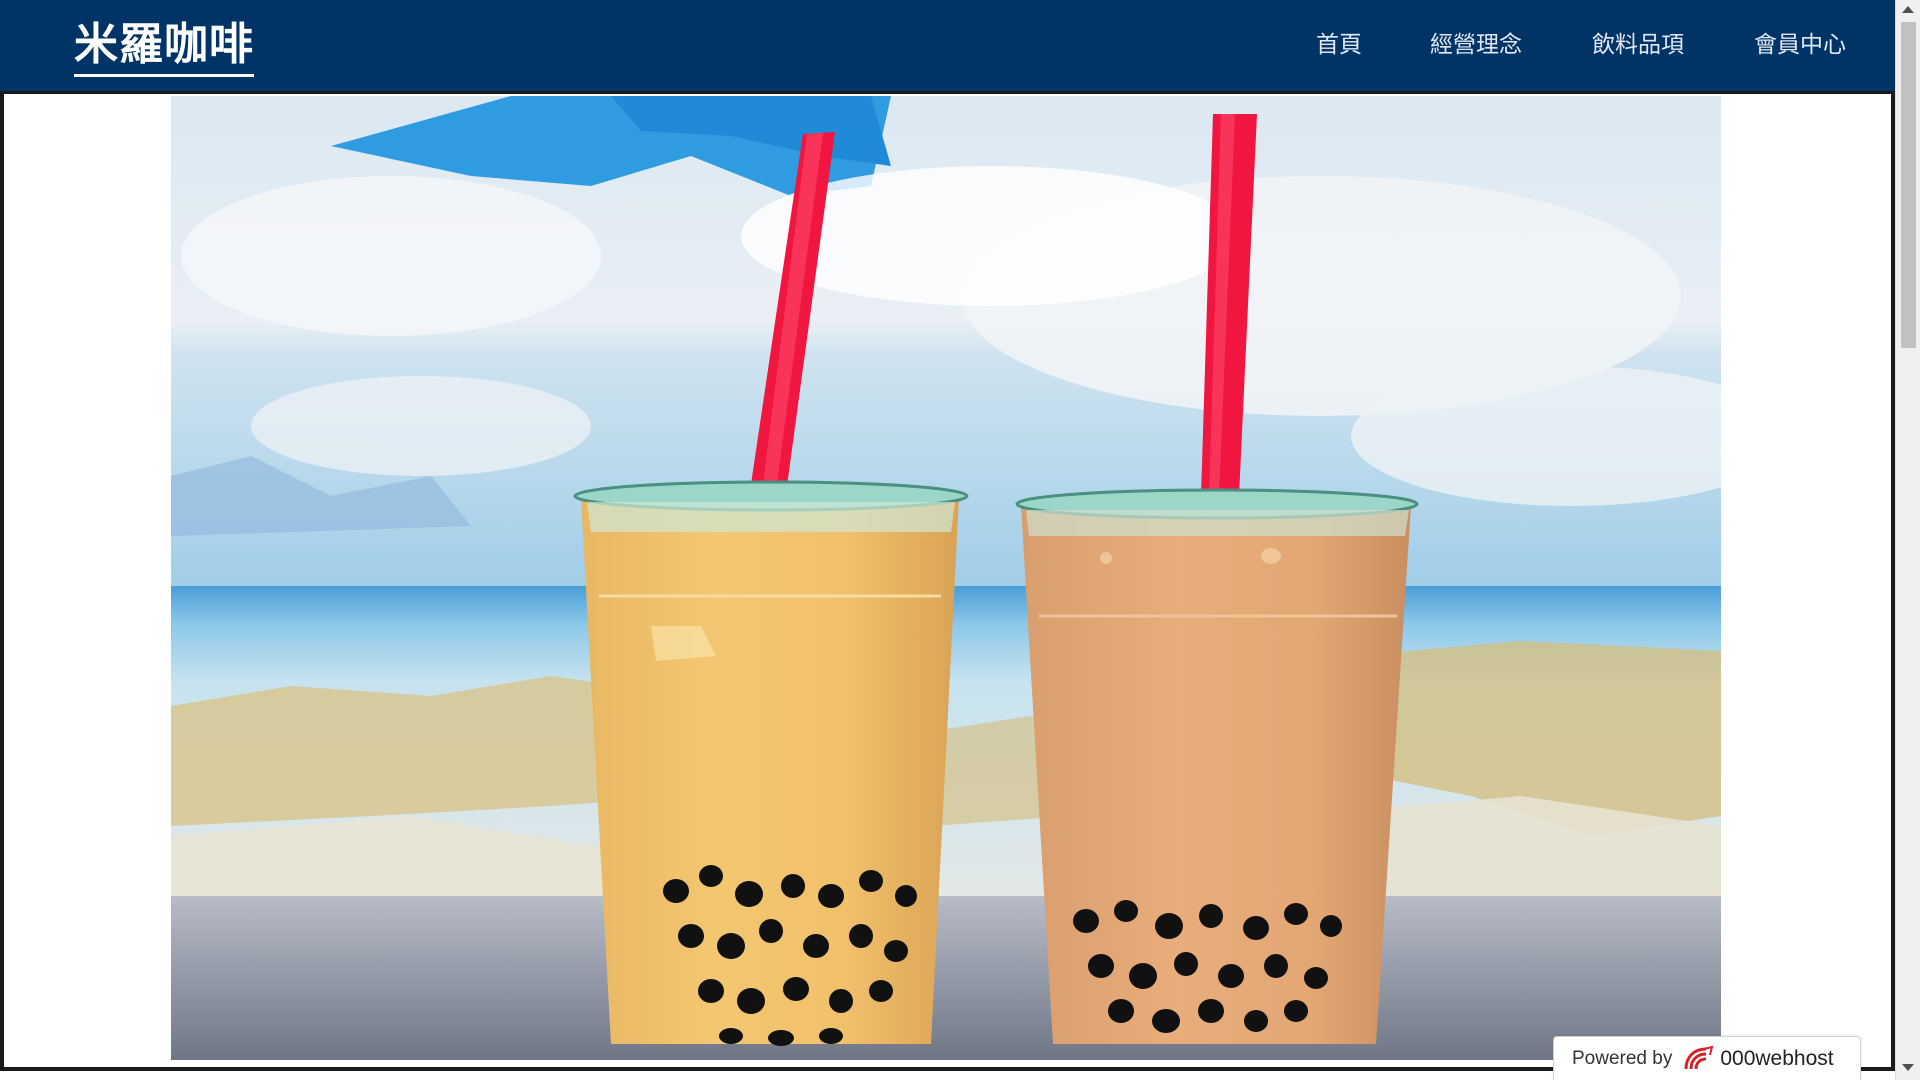  Describe the element at coordinates (1907, 540) in the screenshot. I see `page-scrollbar` at that location.